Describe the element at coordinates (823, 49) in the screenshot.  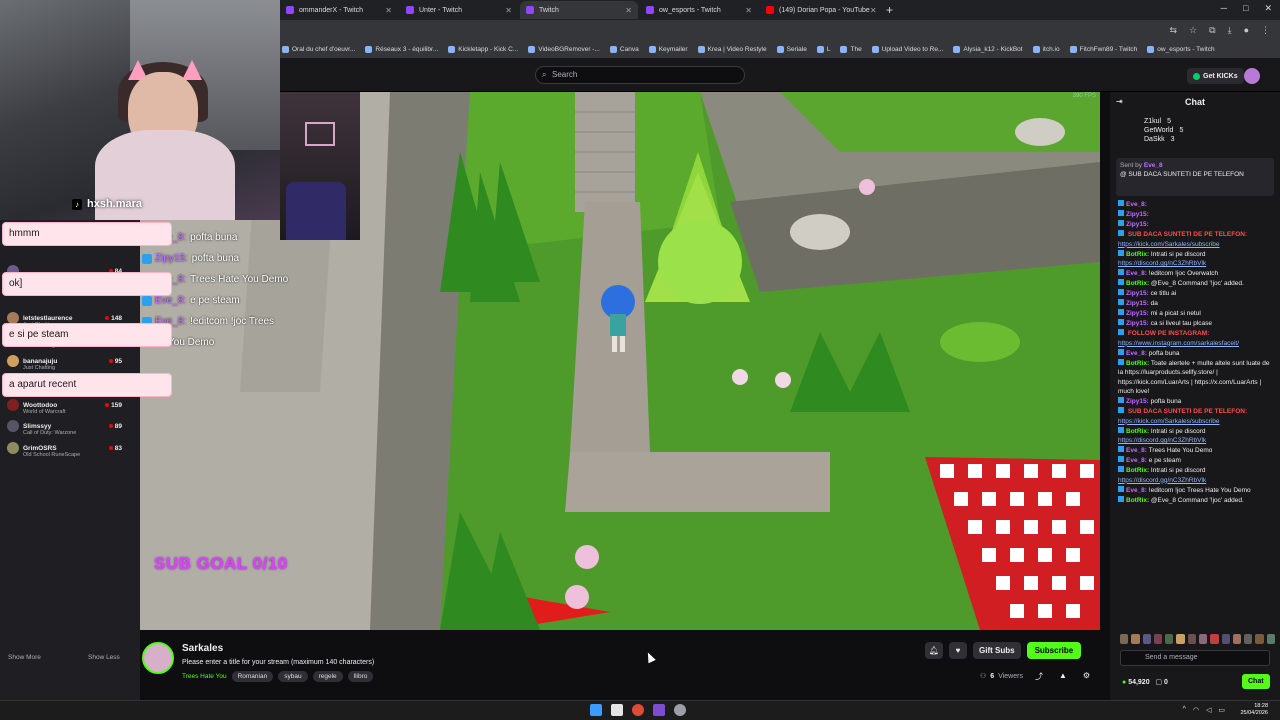
I see `bookmark-item: L` at that location.